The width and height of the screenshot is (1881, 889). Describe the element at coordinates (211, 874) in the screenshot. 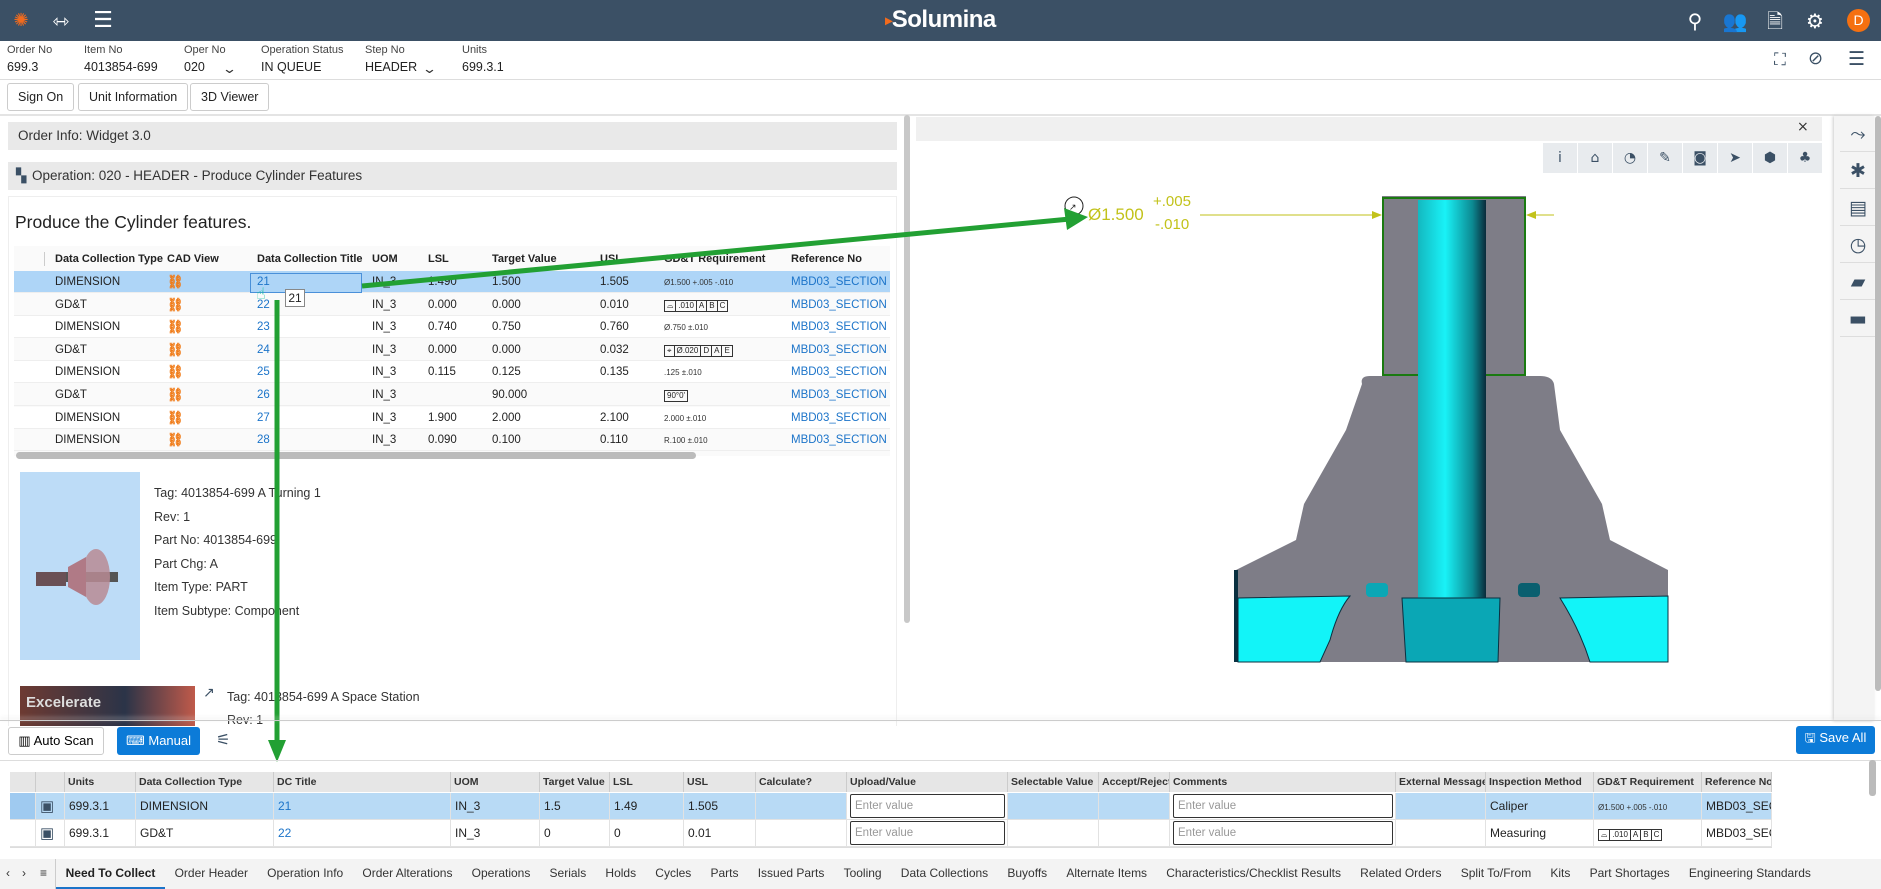

I see `tab-order-header: Order Header` at that location.